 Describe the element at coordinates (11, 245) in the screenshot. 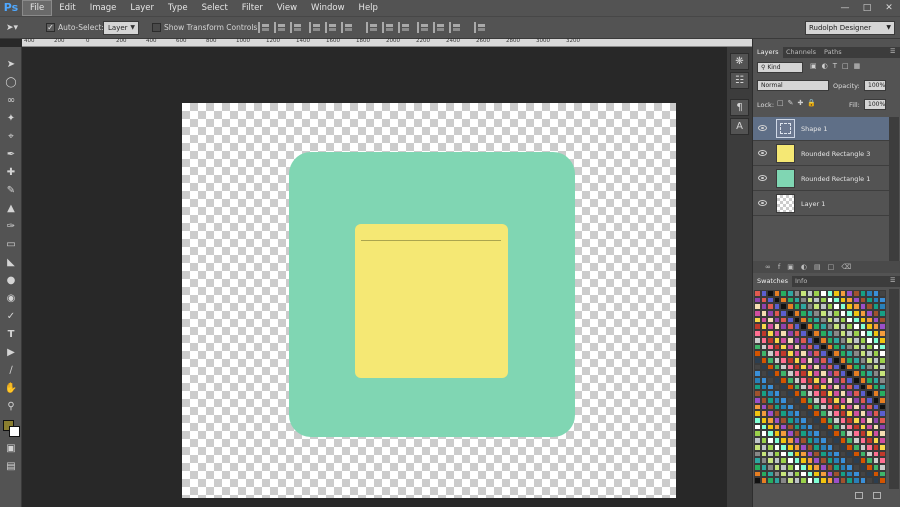

I see `eraser-tool-icon: ▭` at that location.